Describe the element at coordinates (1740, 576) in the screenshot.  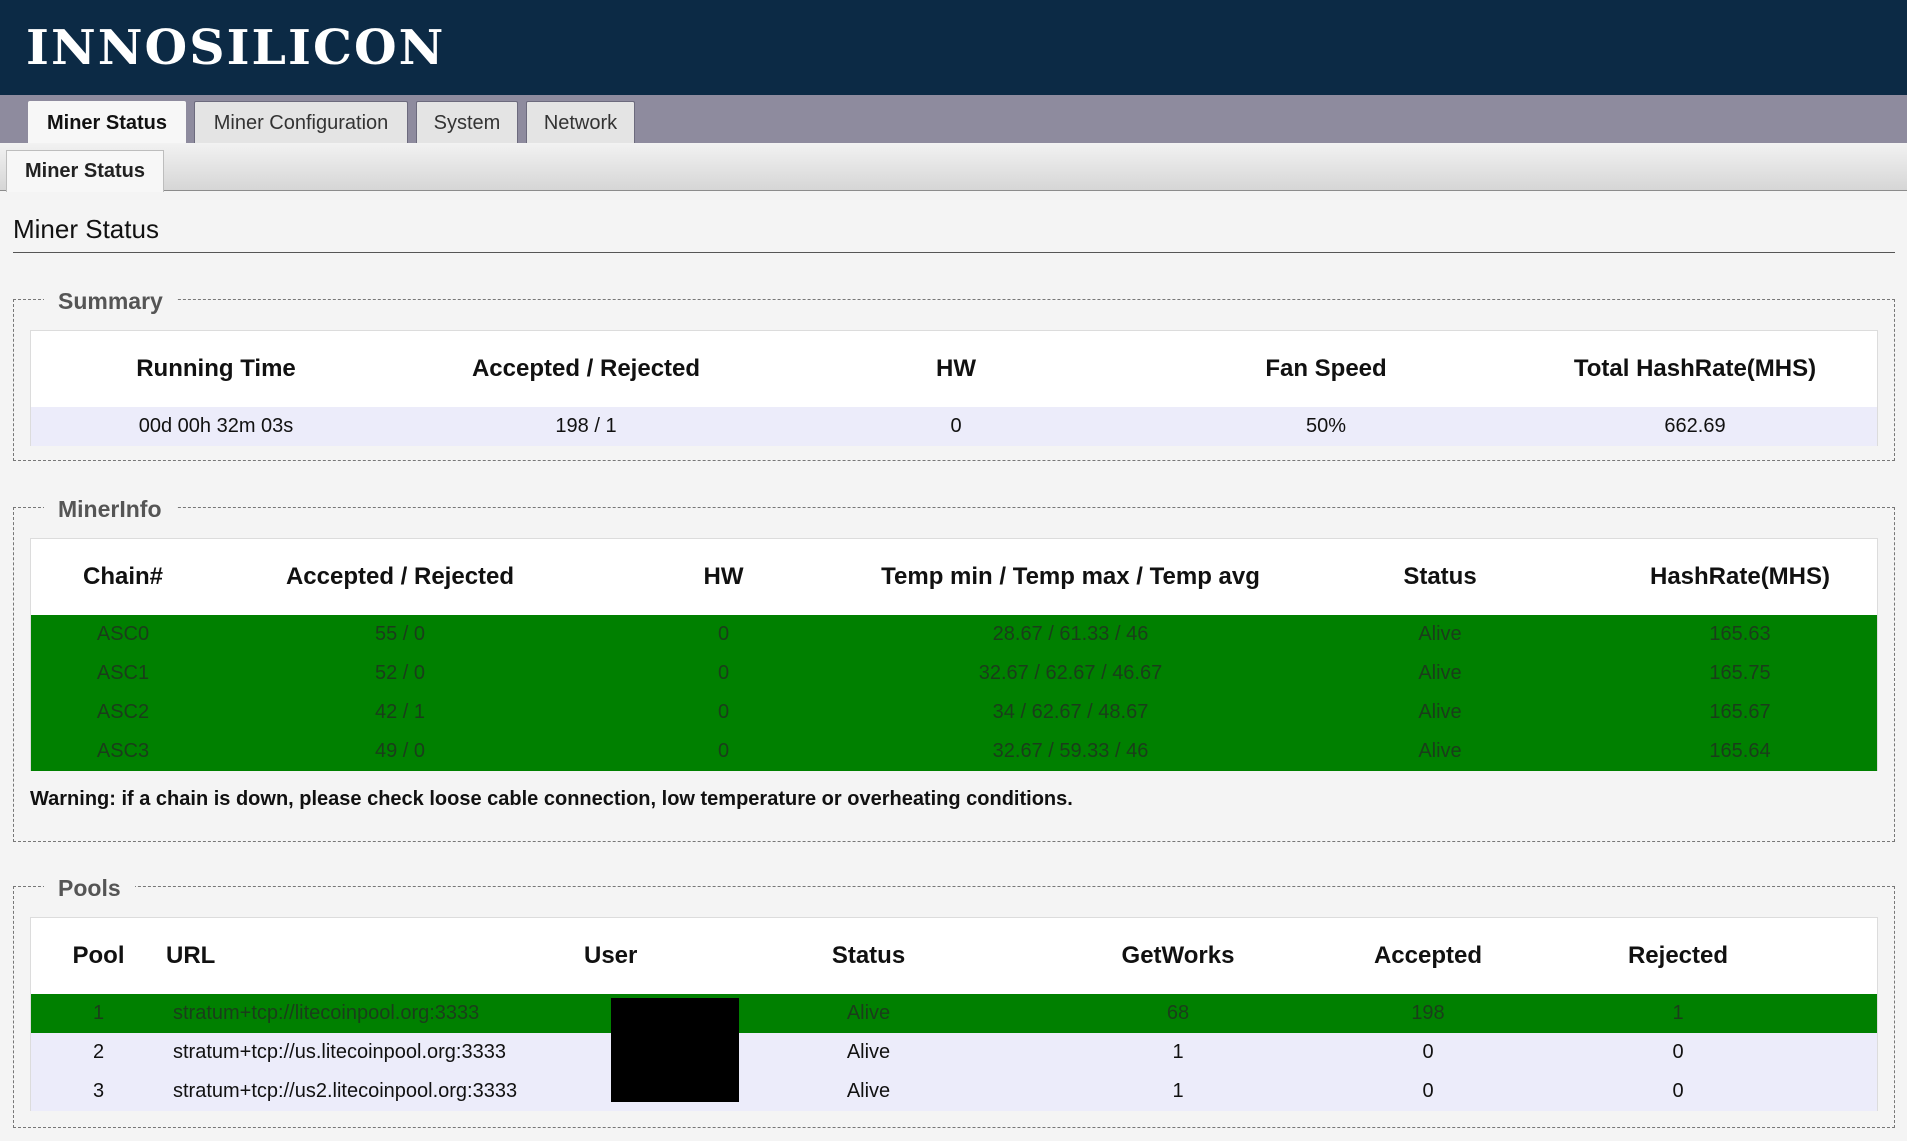
I see `col-hashrate: HashRate(MHS)` at that location.